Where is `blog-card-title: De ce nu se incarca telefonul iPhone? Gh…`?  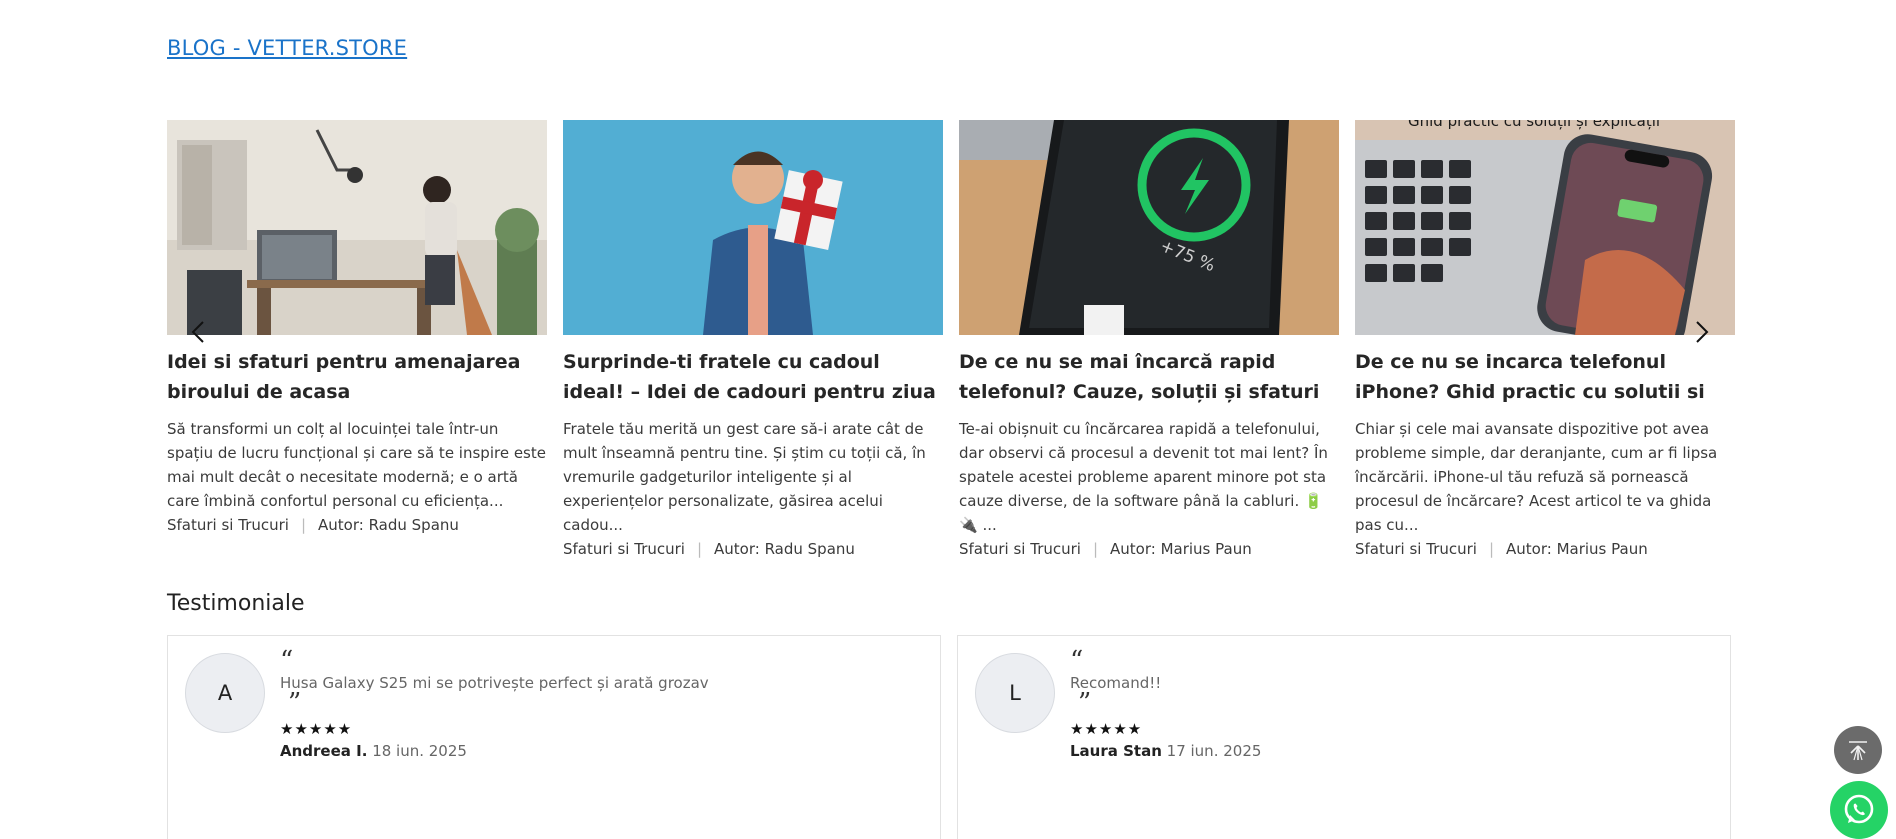
blog-card-title: De ce nu se incarca telefonul iPhone? Gh… is located at coordinates (1545, 377).